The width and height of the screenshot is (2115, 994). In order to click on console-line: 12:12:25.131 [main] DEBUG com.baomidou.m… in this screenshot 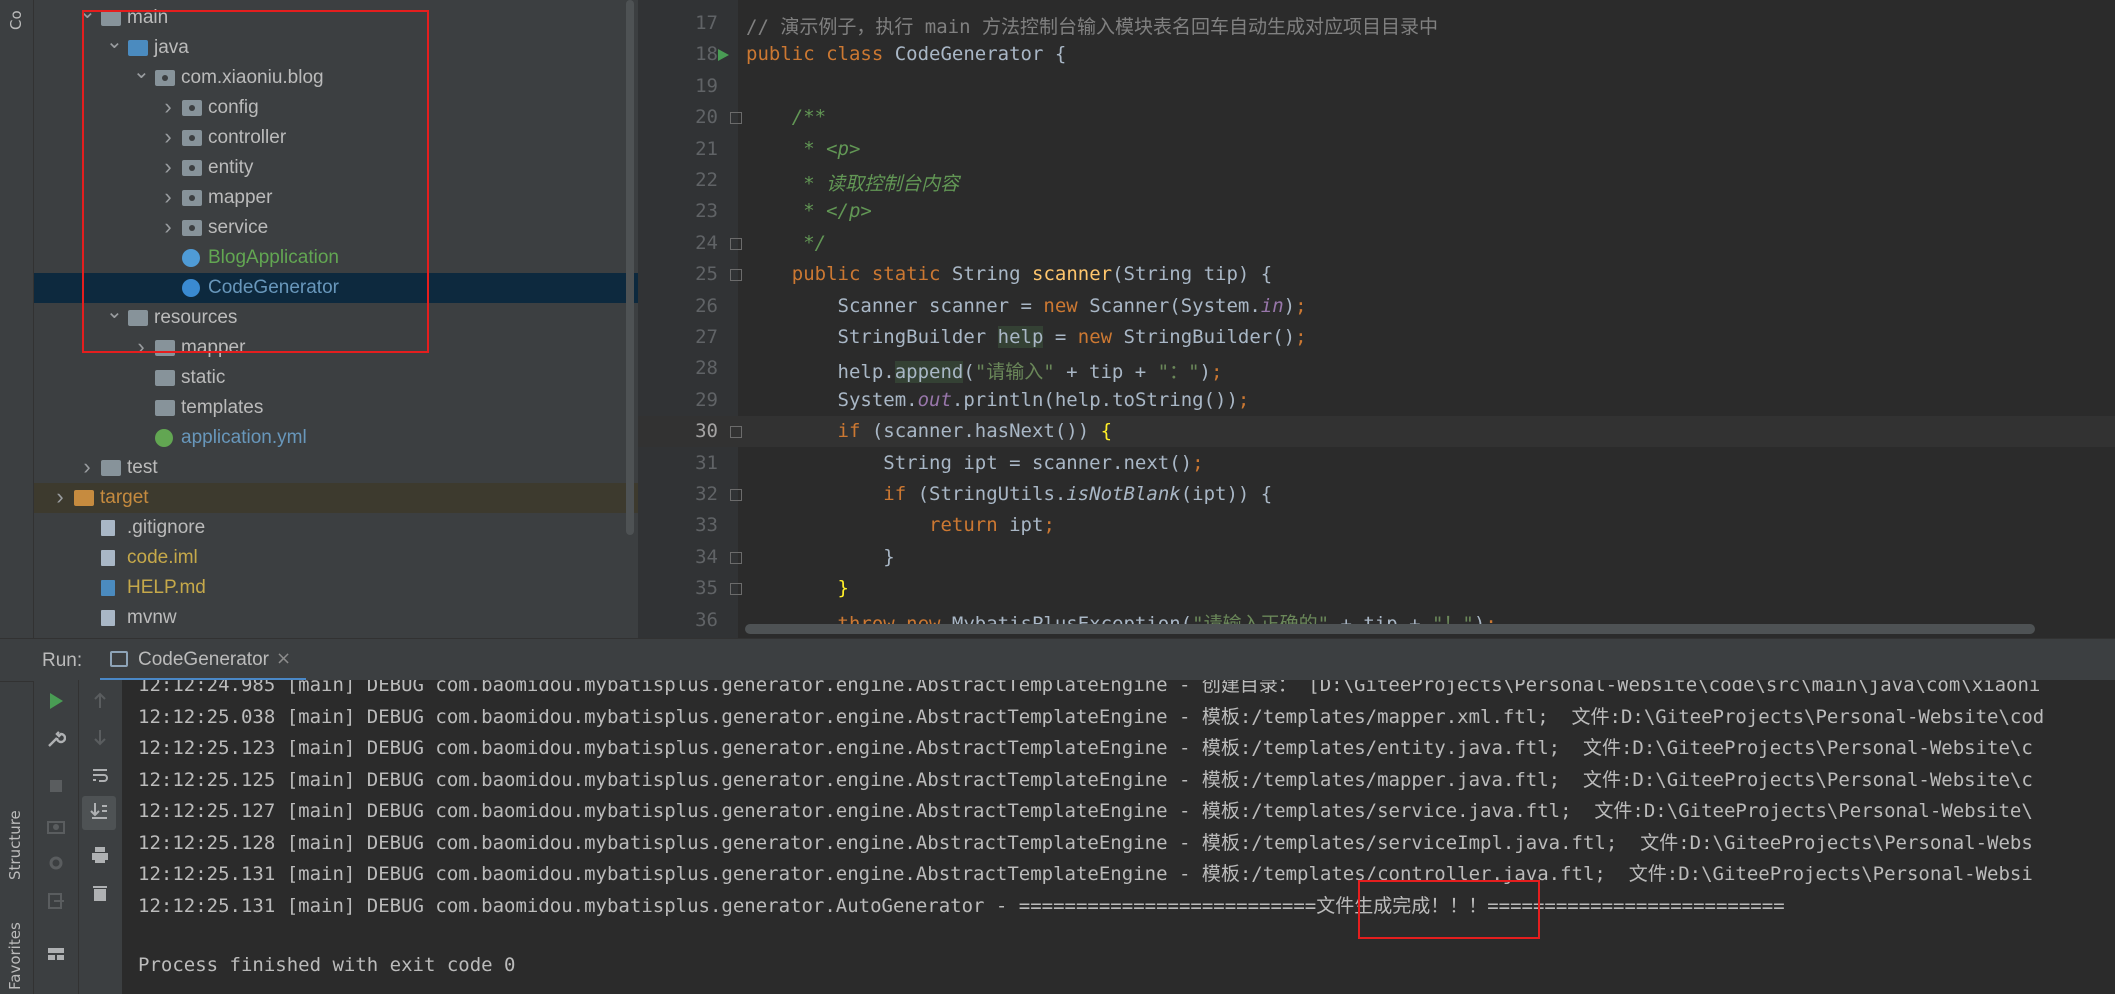, I will do `click(1085, 874)`.